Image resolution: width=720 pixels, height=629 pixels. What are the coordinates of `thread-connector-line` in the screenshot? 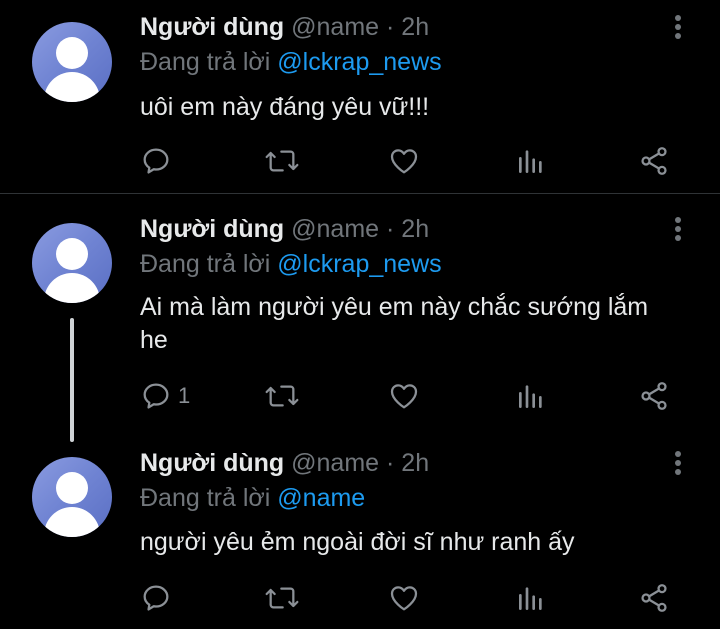 It's located at (72, 380).